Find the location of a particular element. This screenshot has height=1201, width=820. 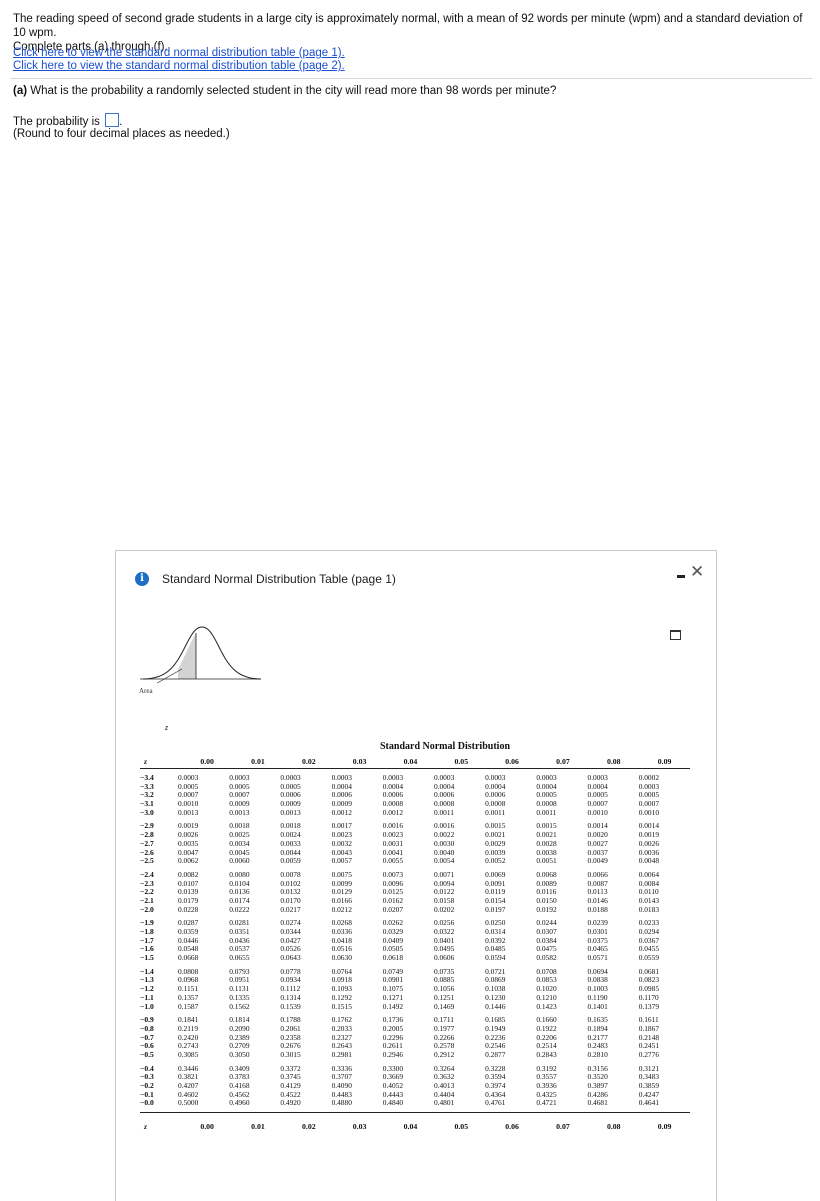

table-cell: 0.0582 is located at coordinates (546, 958).